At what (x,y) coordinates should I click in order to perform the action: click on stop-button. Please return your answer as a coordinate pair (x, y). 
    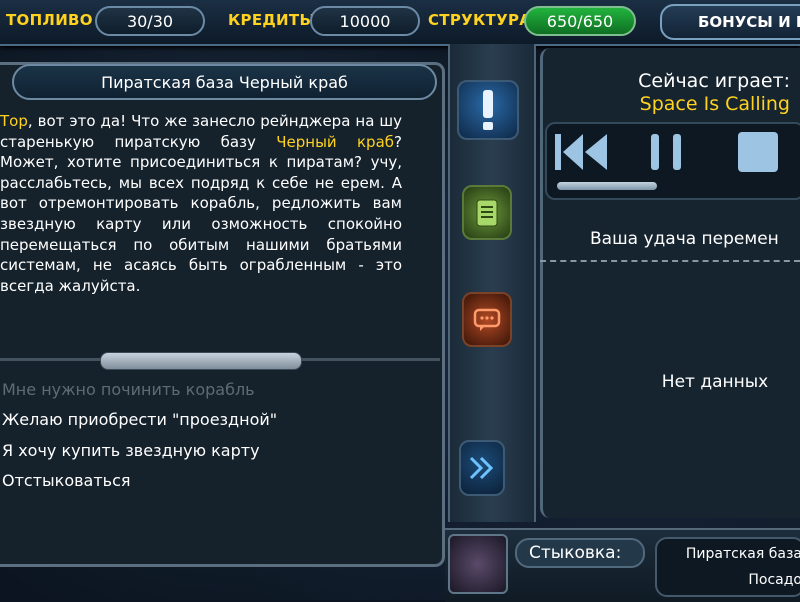
    Looking at the image, I should click on (758, 152).